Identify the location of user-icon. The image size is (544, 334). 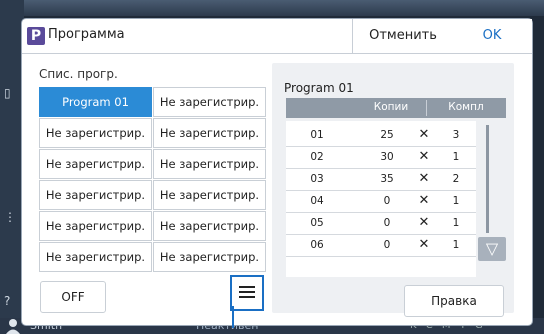
(13, 326).